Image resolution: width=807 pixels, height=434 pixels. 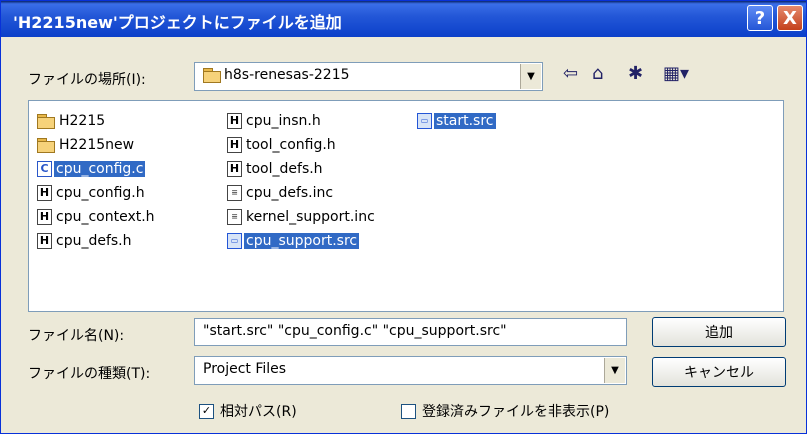 I want to click on list-item: Ccpu_config.c, so click(x=91, y=169).